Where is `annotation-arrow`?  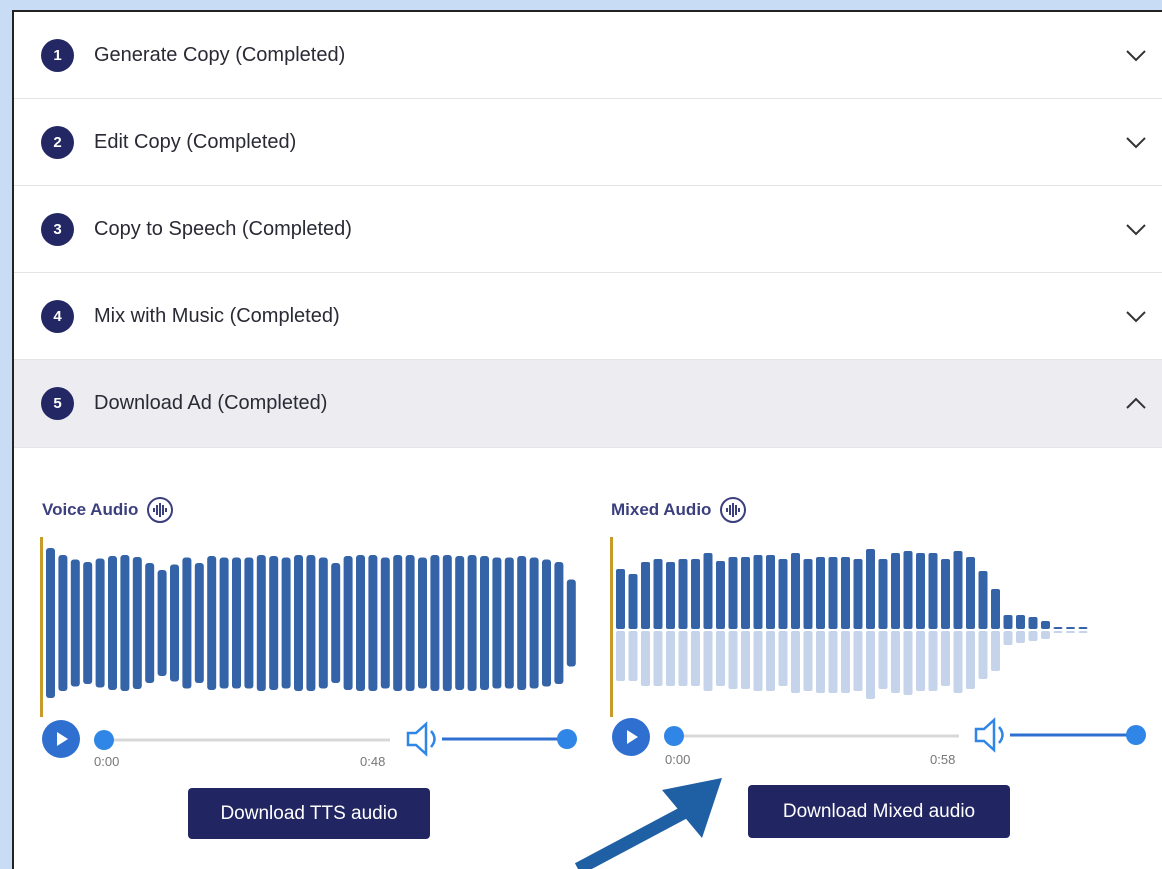 annotation-arrow is located at coordinates (648, 823).